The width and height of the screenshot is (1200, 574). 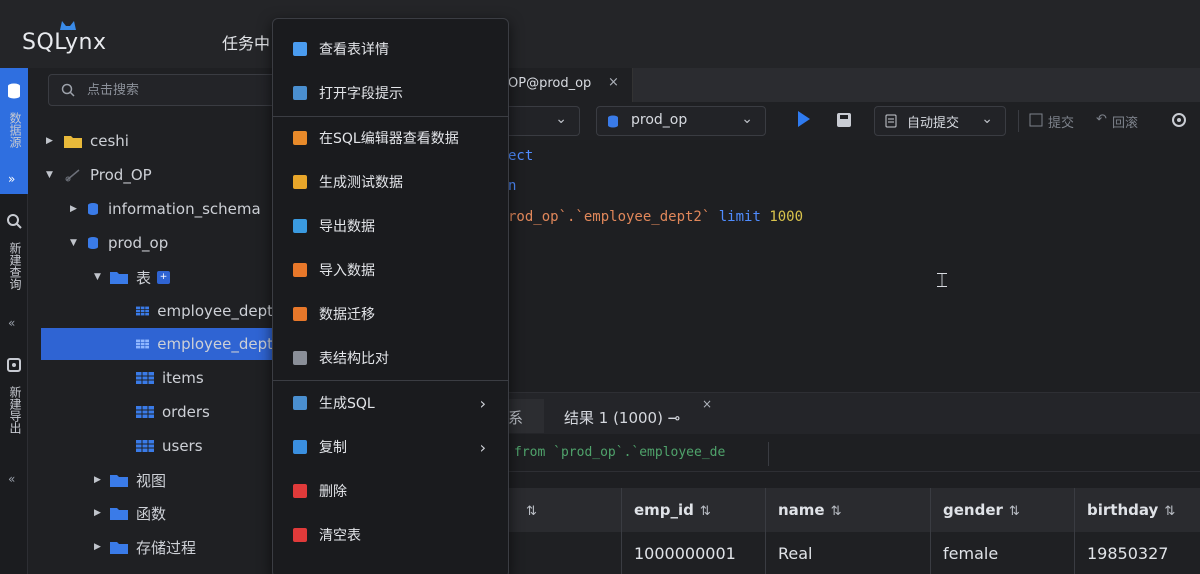 What do you see at coordinates (150, 209) in the screenshot?
I see `tree-item-information-schema: ▶ information_schema` at bounding box center [150, 209].